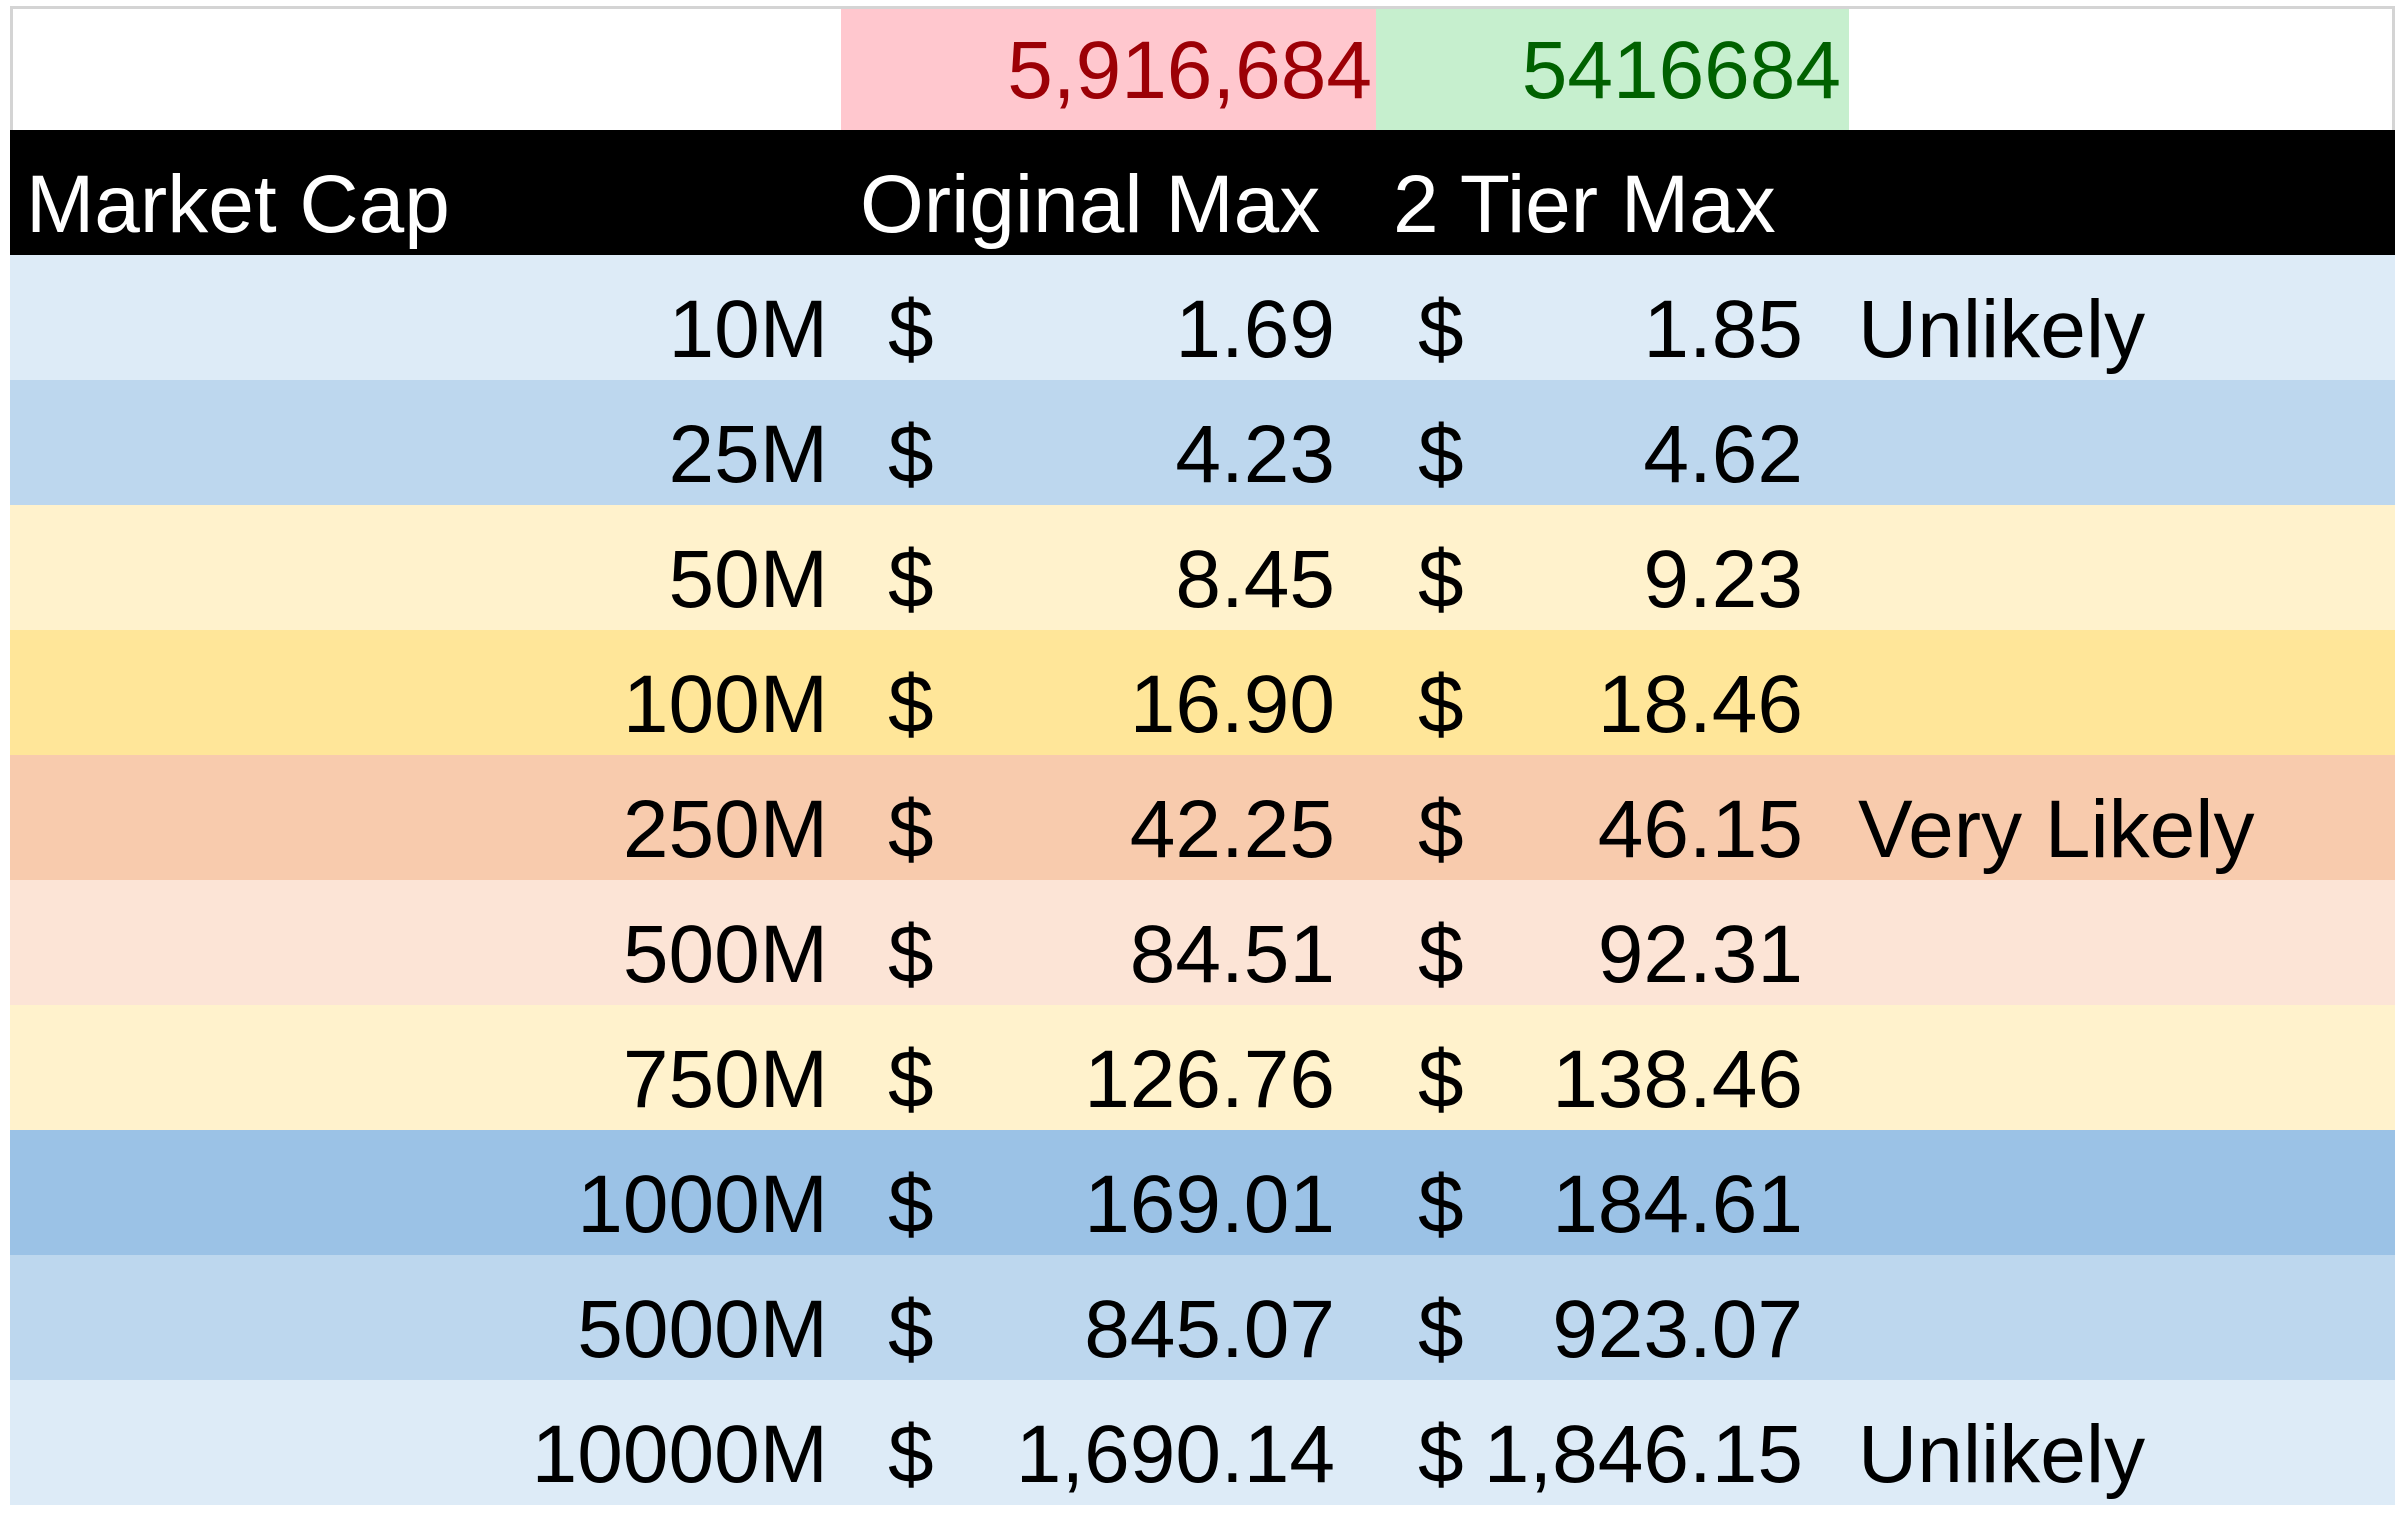 This screenshot has height=1530, width=2400. What do you see at coordinates (1641, 692) in the screenshot?
I see `tier-max-cell: 18.46` at bounding box center [1641, 692].